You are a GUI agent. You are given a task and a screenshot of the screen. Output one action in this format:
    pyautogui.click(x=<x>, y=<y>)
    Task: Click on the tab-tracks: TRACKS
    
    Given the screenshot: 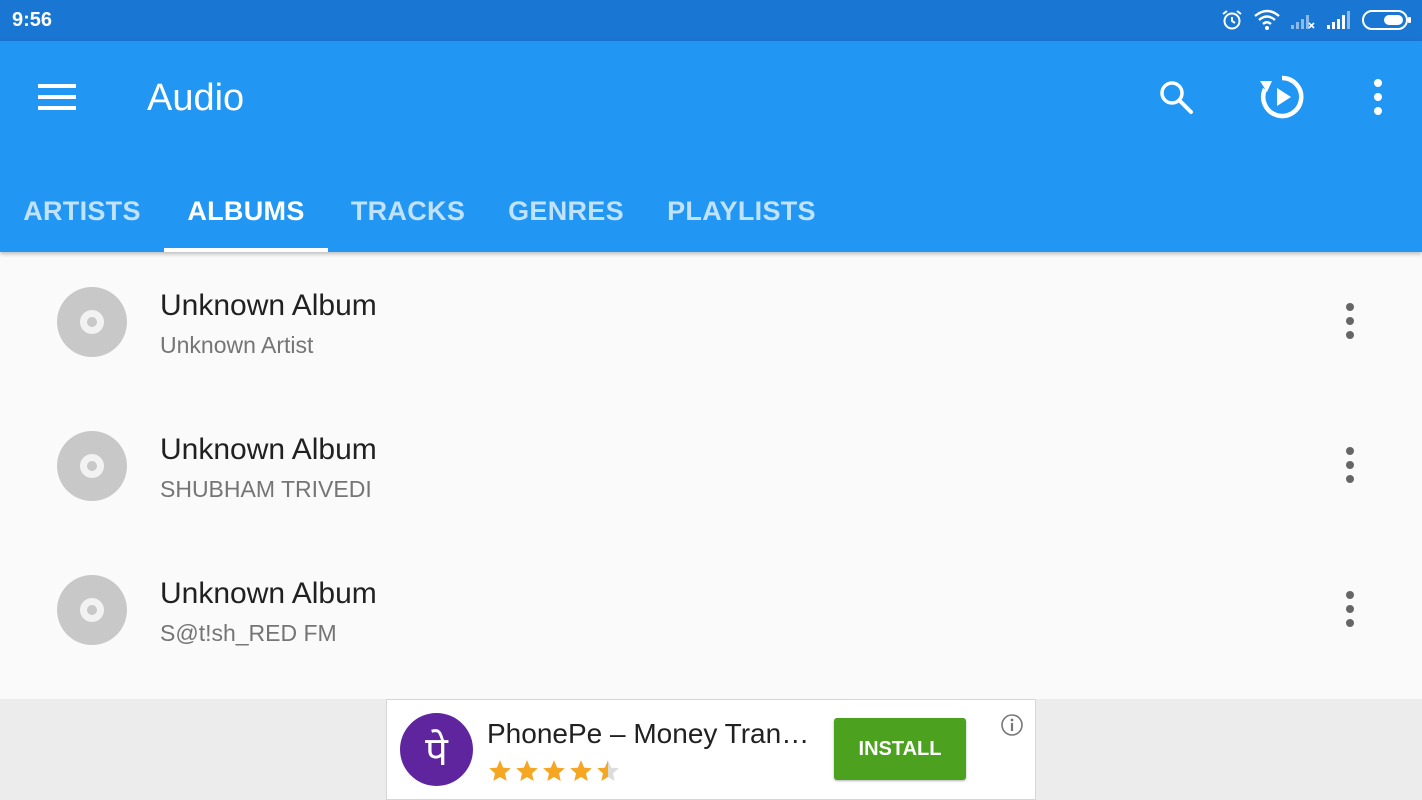 What is the action you would take?
    pyautogui.click(x=408, y=211)
    